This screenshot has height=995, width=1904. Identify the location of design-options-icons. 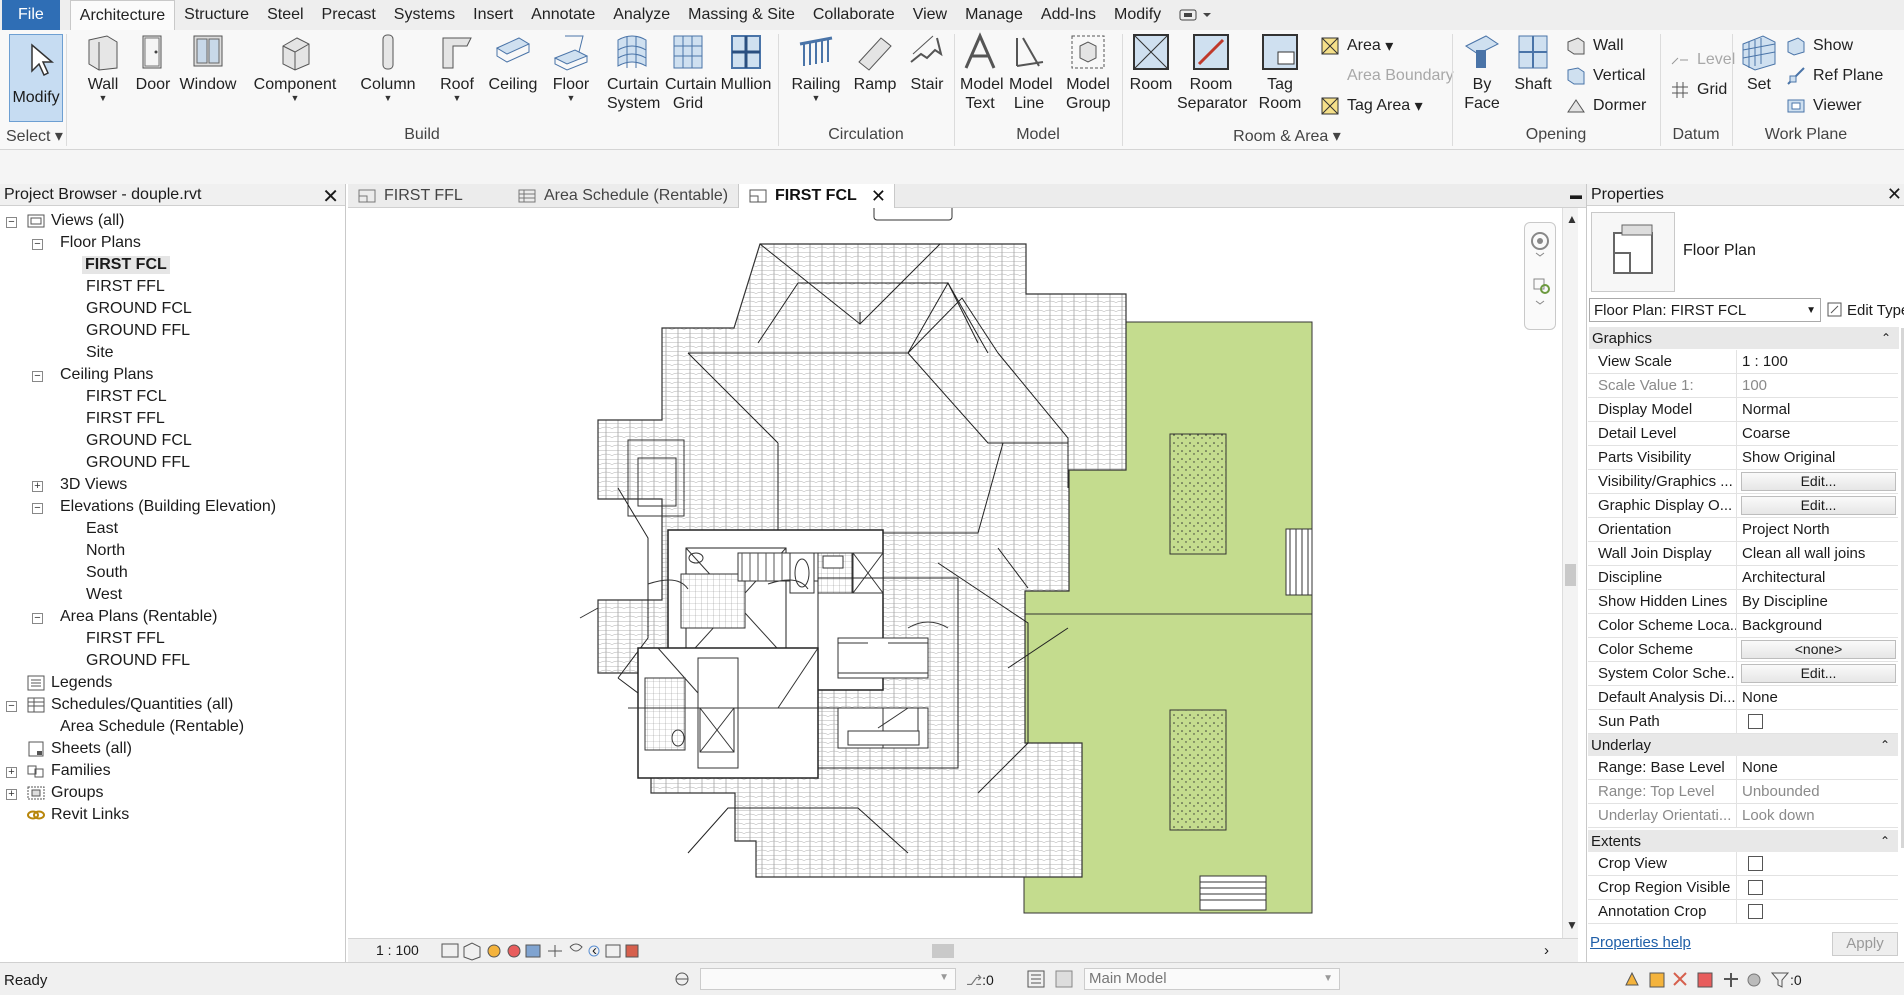
(1051, 979).